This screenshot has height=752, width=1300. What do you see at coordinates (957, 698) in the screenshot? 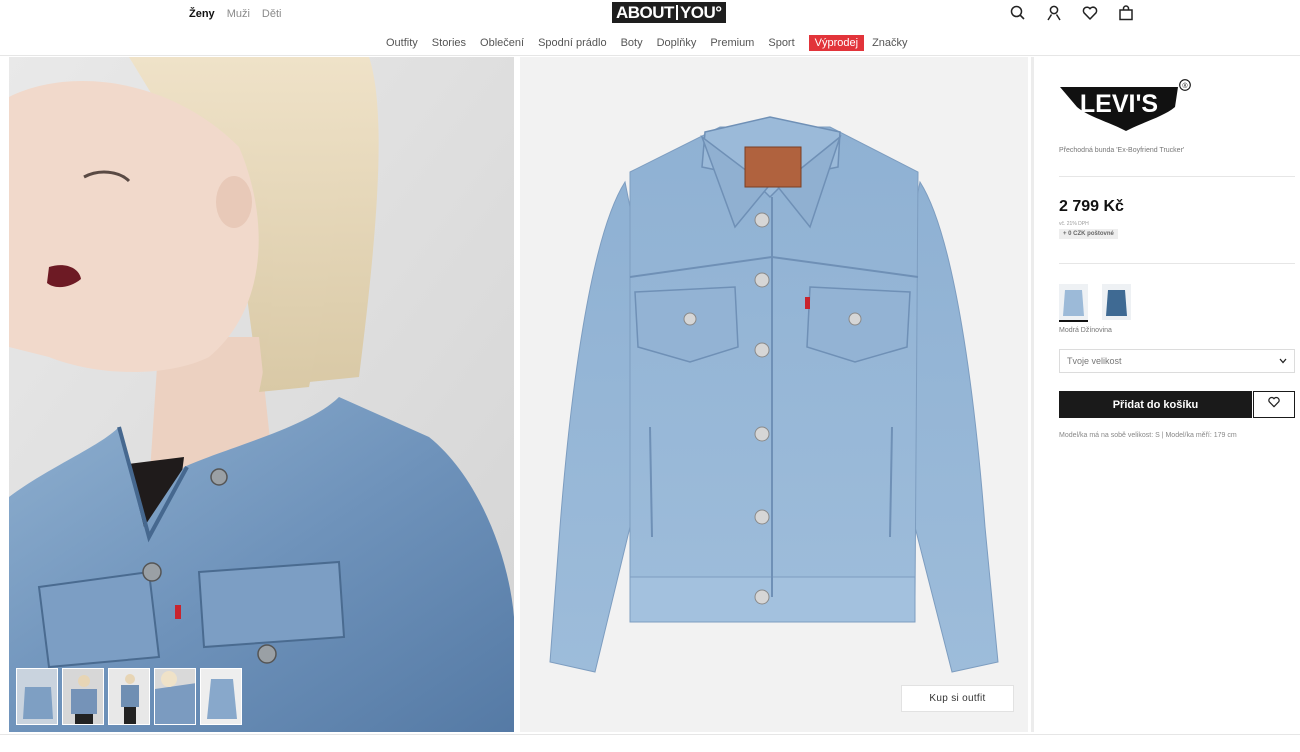
I see `shop-outfit-button: Kup si outfit` at bounding box center [957, 698].